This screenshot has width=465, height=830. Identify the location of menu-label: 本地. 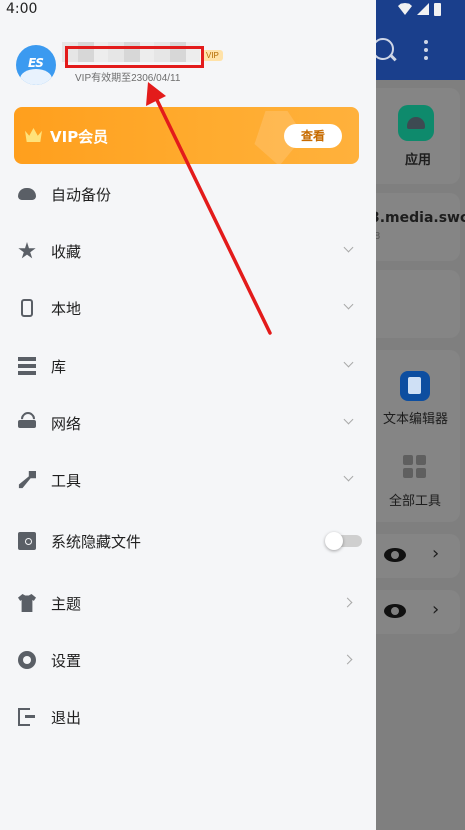
(66, 309).